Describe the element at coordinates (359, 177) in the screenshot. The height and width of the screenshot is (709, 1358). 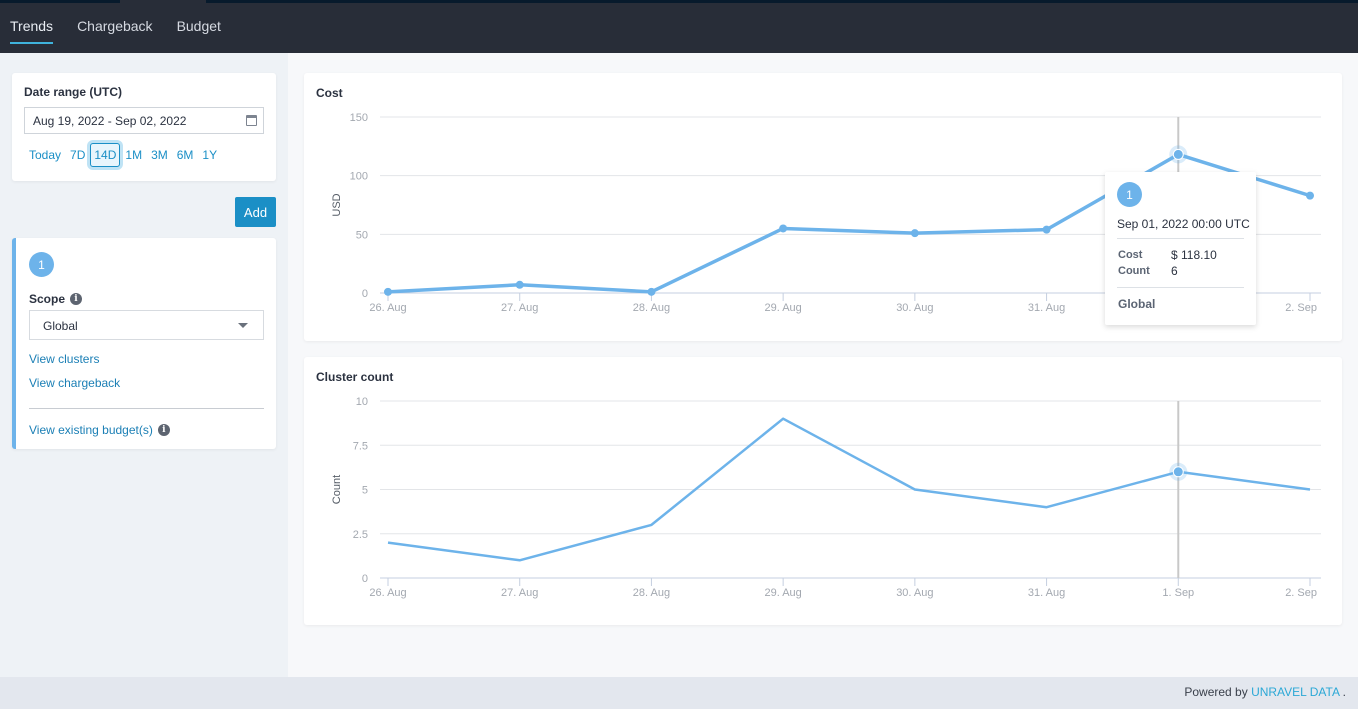
I see `y-tick-label: 100` at that location.